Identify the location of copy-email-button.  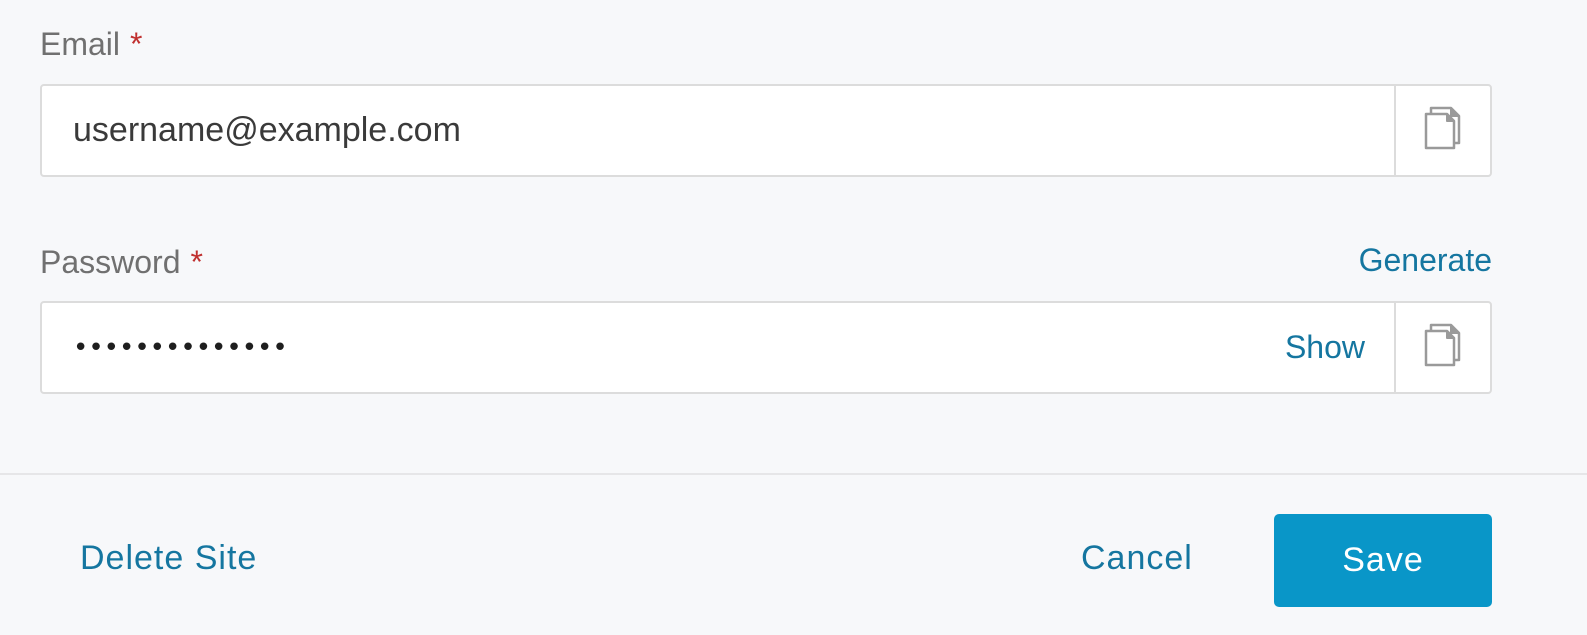
(1442, 130).